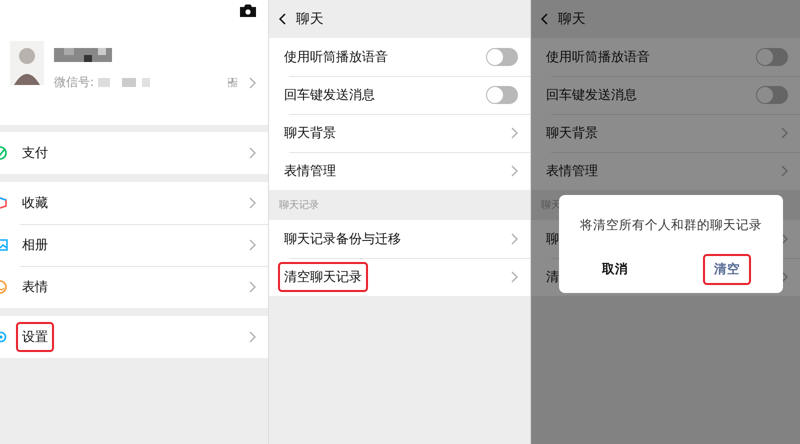 The width and height of the screenshot is (800, 444). Describe the element at coordinates (35, 337) in the screenshot. I see `menu-label: 设置` at that location.